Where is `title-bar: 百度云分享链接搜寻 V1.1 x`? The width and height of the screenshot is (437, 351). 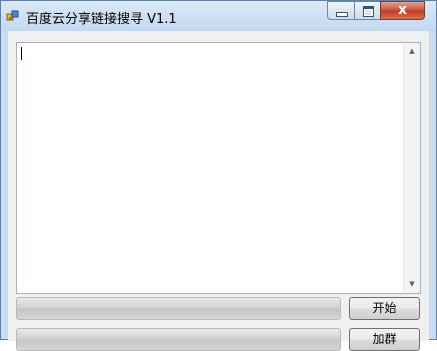 title-bar: 百度云分享链接搜寻 V1.1 x is located at coordinates (218, 16).